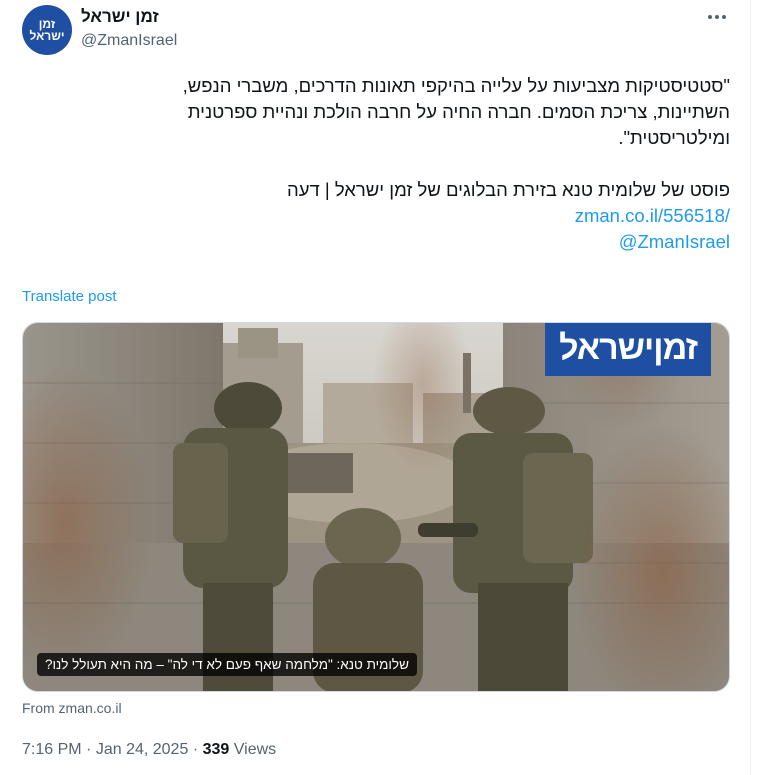 The image size is (760, 775). Describe the element at coordinates (52, 749) in the screenshot. I see `tweet-time: 7:16 PM` at that location.